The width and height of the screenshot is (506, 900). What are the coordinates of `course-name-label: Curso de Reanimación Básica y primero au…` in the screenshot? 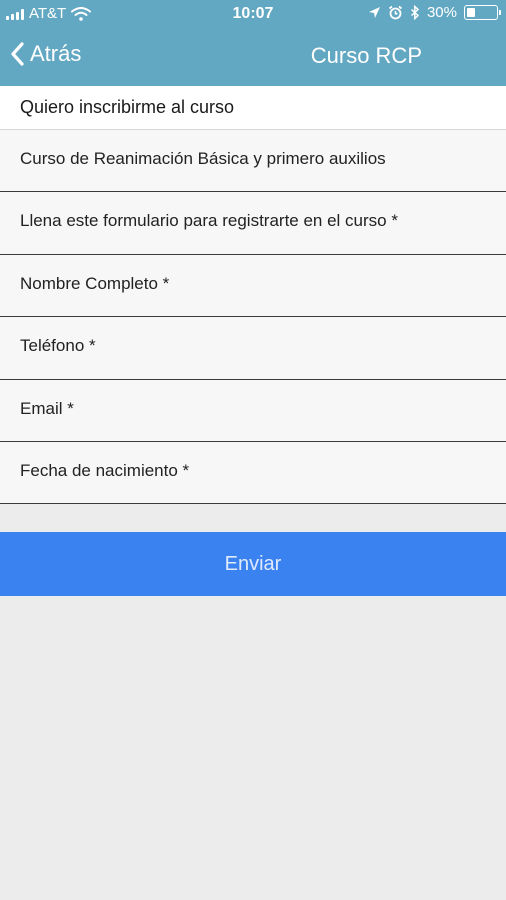 It's located at (203, 158).